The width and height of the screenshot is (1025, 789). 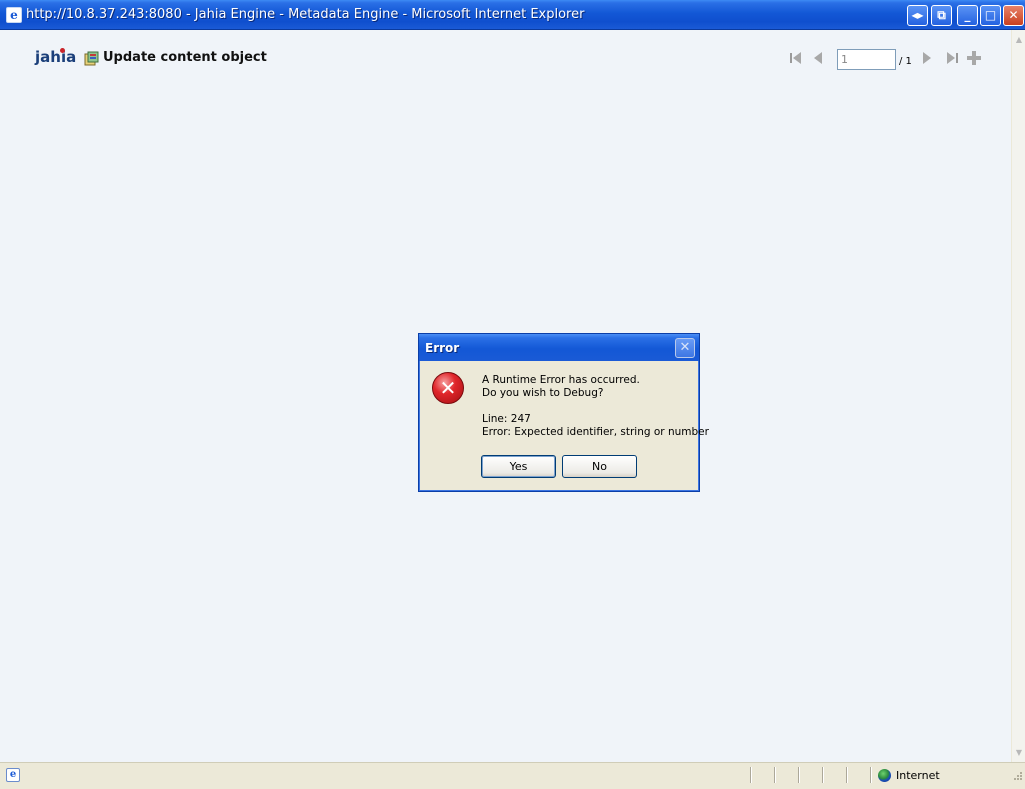 What do you see at coordinates (917, 15) in the screenshot?
I see `restore-tabs-button: ◂▸` at bounding box center [917, 15].